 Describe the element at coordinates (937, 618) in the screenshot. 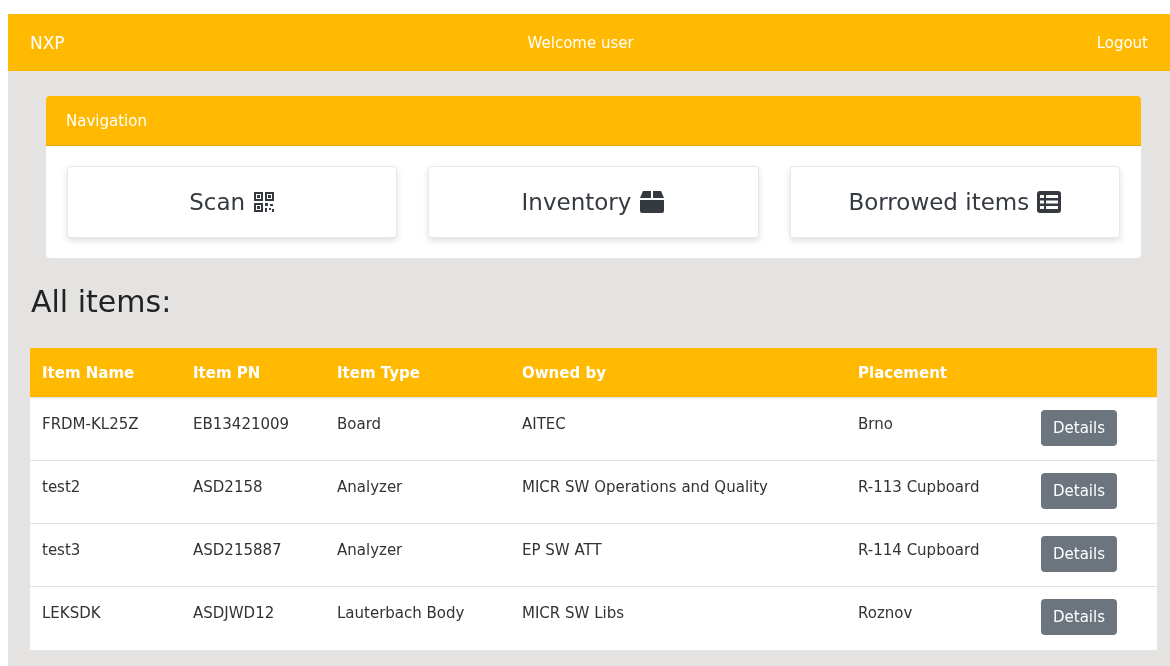

I see `table-cell: Roznov` at that location.